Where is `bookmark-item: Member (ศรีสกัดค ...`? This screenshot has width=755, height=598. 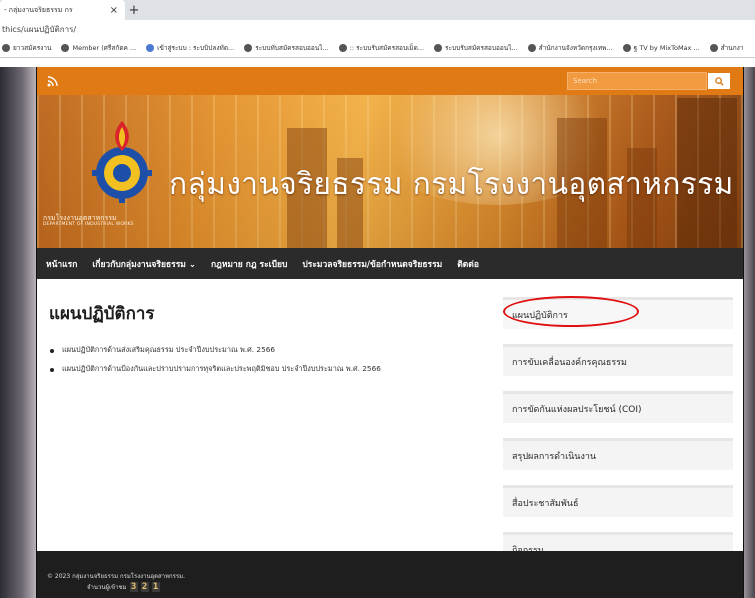 bookmark-item: Member (ศรีสกัดค ... is located at coordinates (98, 48).